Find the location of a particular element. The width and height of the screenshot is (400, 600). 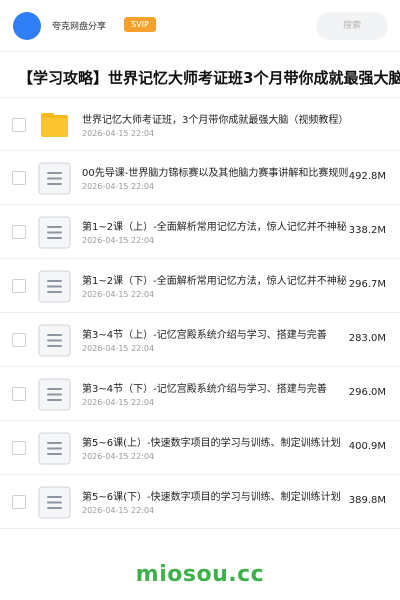

file-size: 283.0M is located at coordinates (367, 338).